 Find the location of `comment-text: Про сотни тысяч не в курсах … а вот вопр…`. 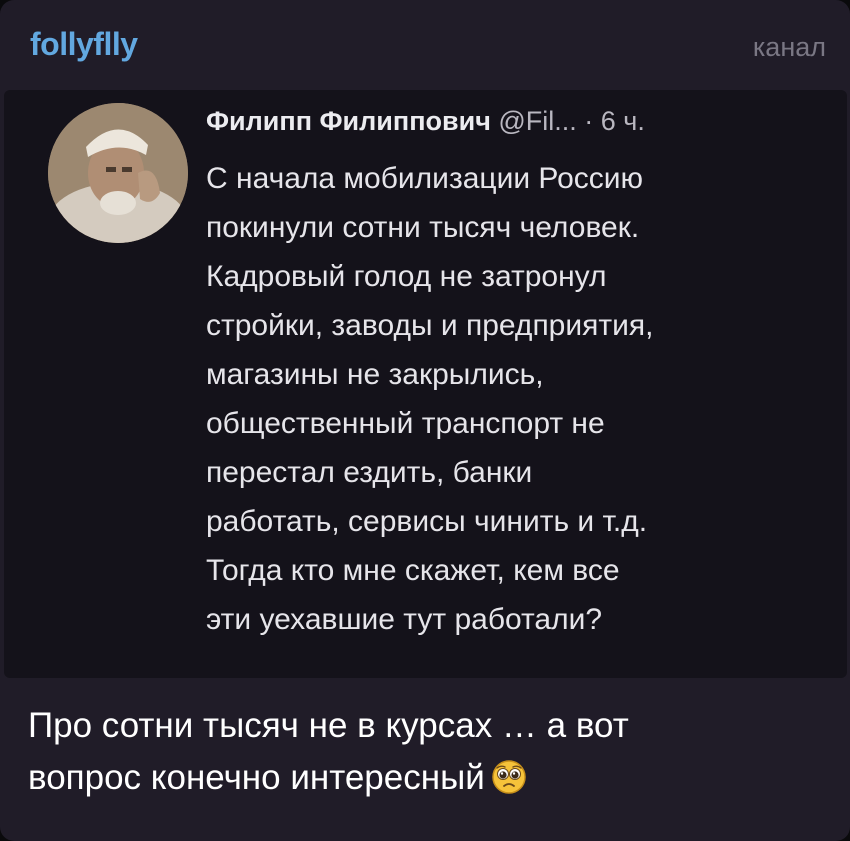

comment-text: Про сотни тысяч не в курсах … а вот вопр… is located at coordinates (328, 751).